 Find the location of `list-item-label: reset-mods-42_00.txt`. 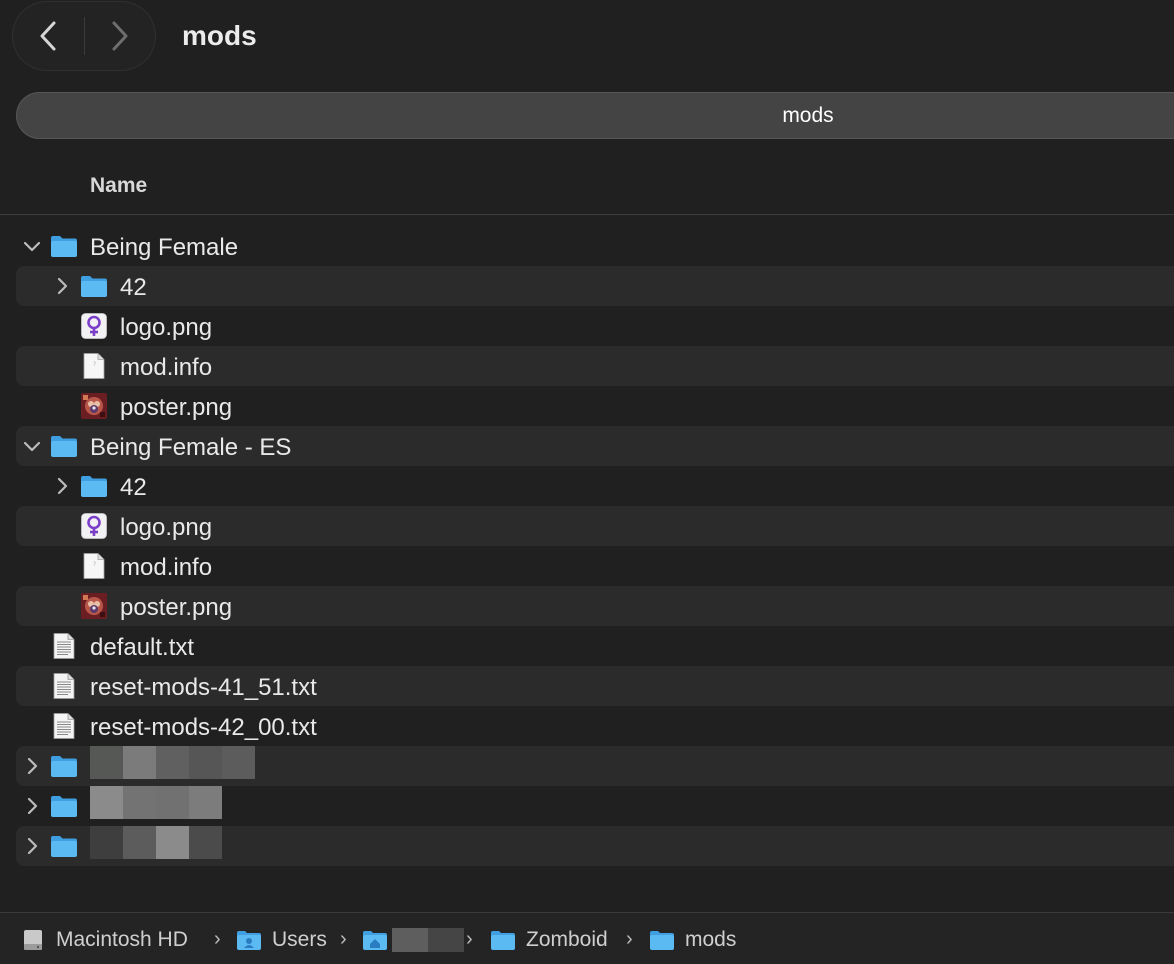

list-item-label: reset-mods-42_00.txt is located at coordinates (203, 727).